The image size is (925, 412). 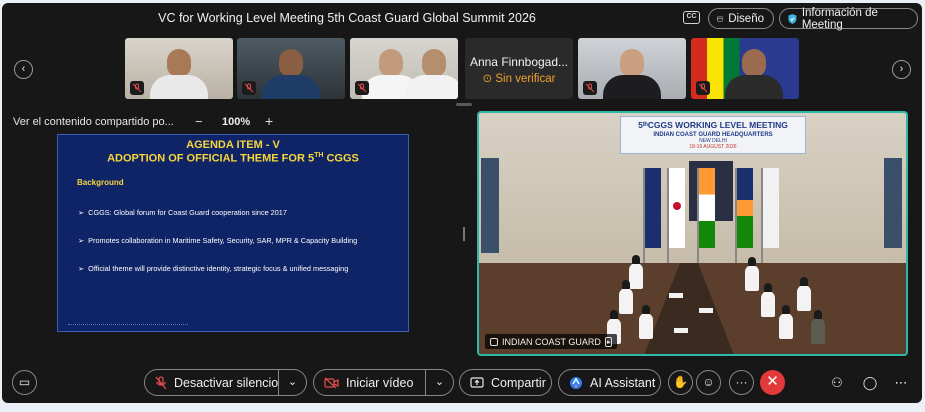 I want to click on zoom-level: 100%, so click(x=236, y=122).